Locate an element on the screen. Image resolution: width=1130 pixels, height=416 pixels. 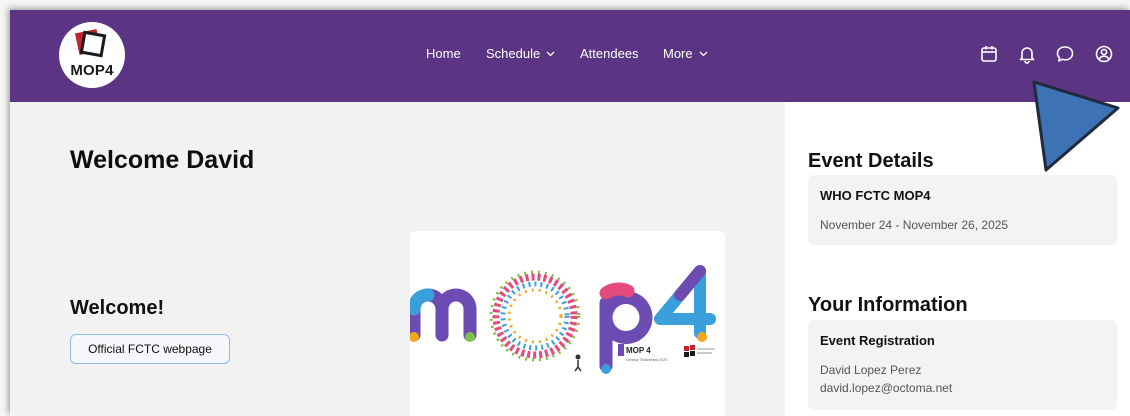
page-title: Welcome David is located at coordinates (162, 160).